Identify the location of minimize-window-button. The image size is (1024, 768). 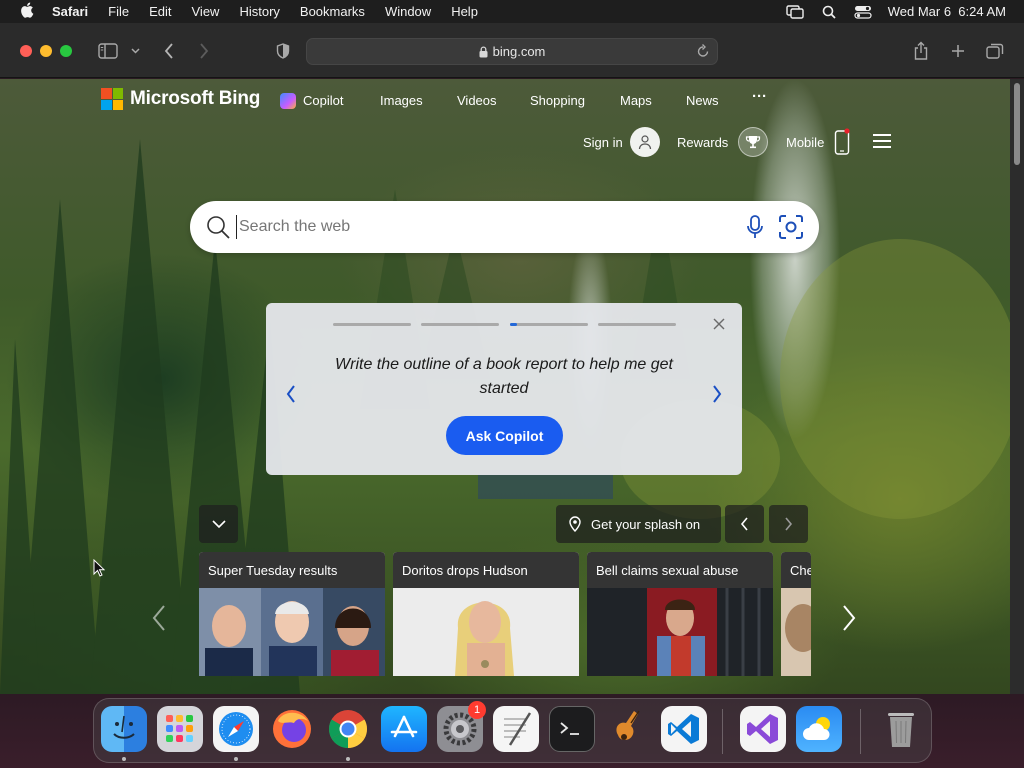
(46, 51).